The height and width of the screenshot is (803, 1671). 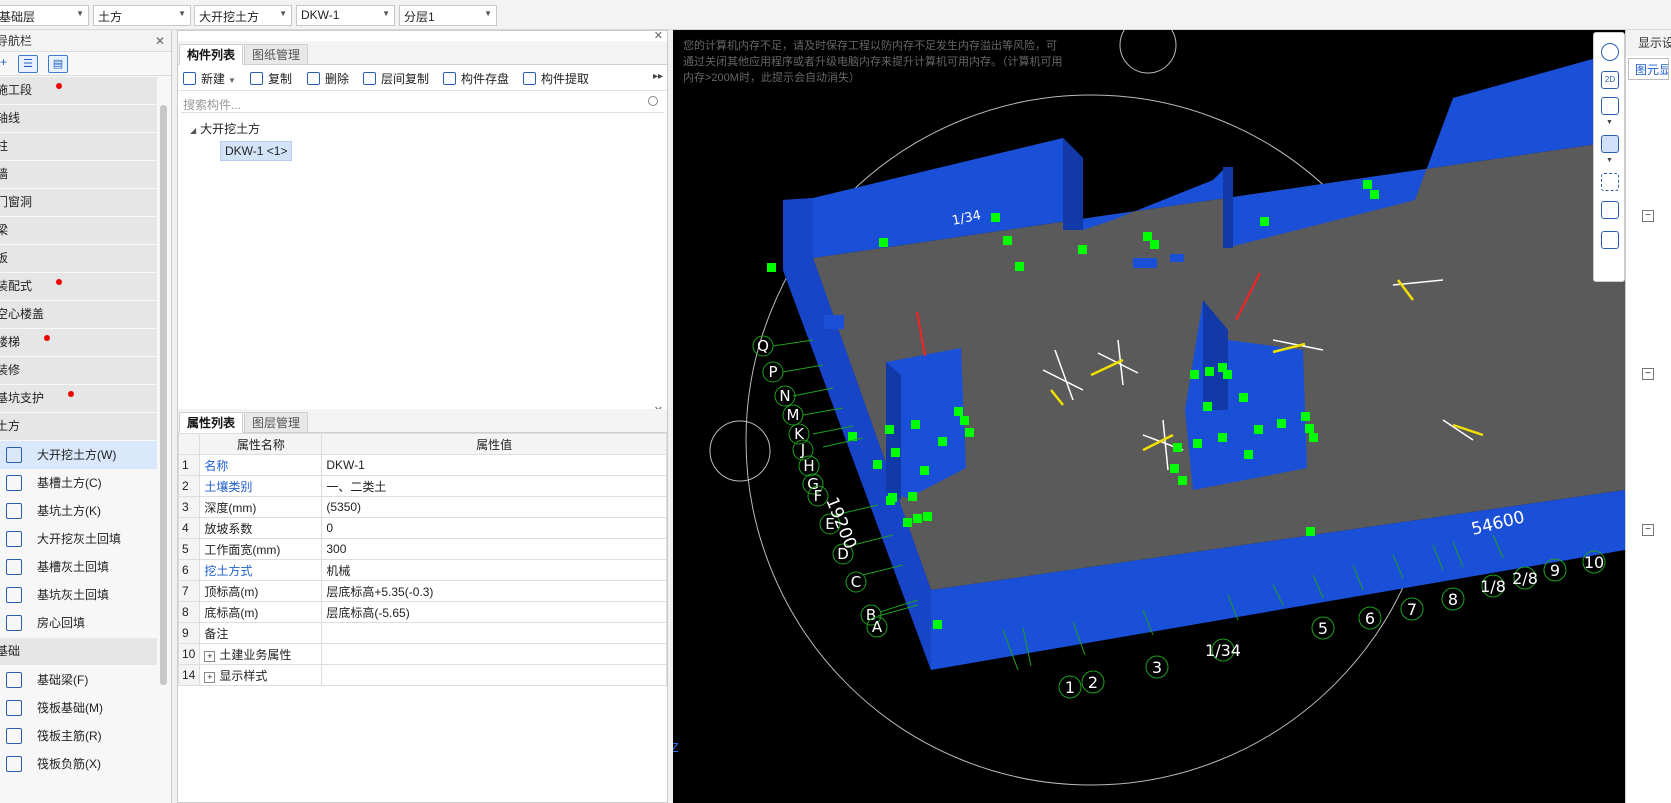 What do you see at coordinates (58, 64) in the screenshot?
I see `detail-view-icon: ▤` at bounding box center [58, 64].